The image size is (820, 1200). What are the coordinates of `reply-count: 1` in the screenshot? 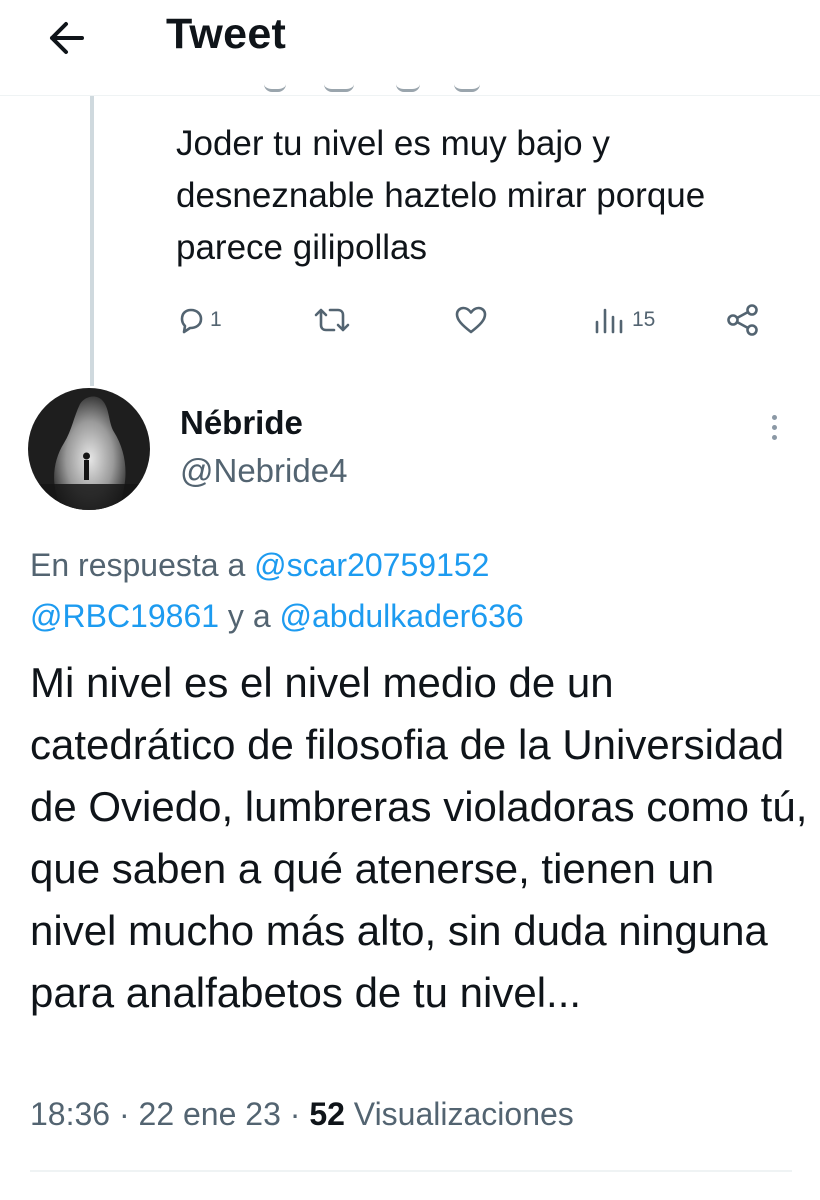 It's located at (216, 319).